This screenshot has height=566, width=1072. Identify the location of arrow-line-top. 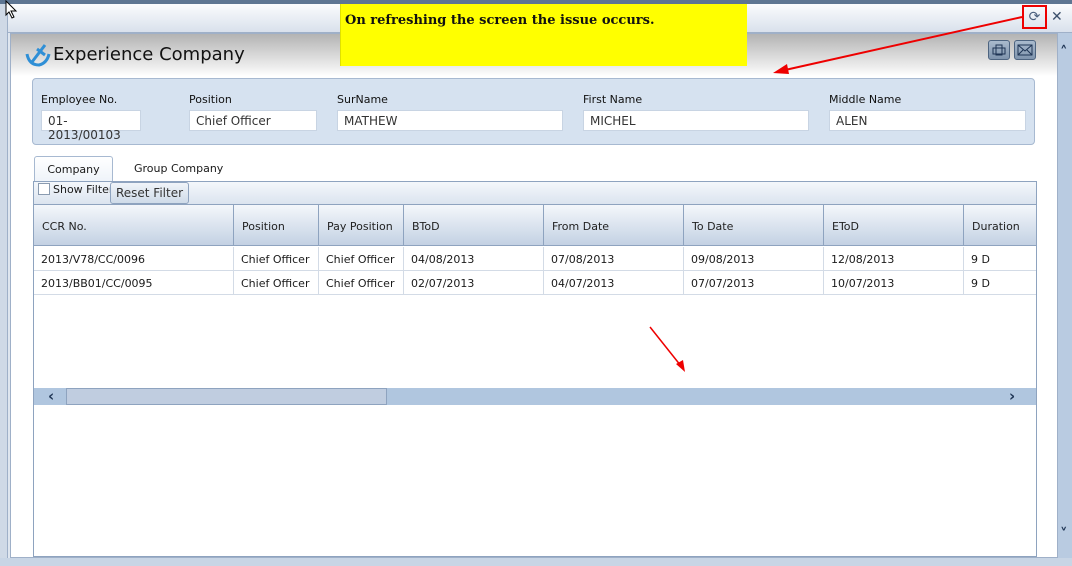
(903, 43).